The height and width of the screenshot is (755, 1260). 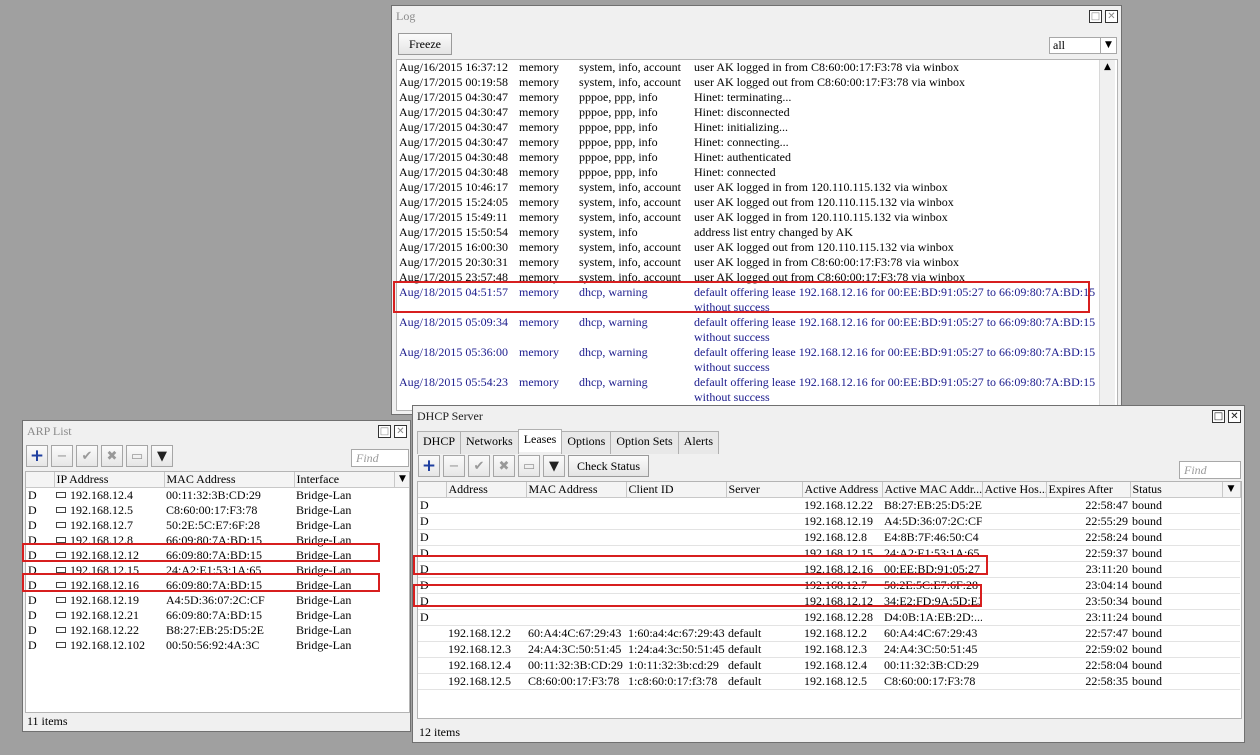 What do you see at coordinates (608, 466) in the screenshot?
I see `check-status-button: Check Status` at bounding box center [608, 466].